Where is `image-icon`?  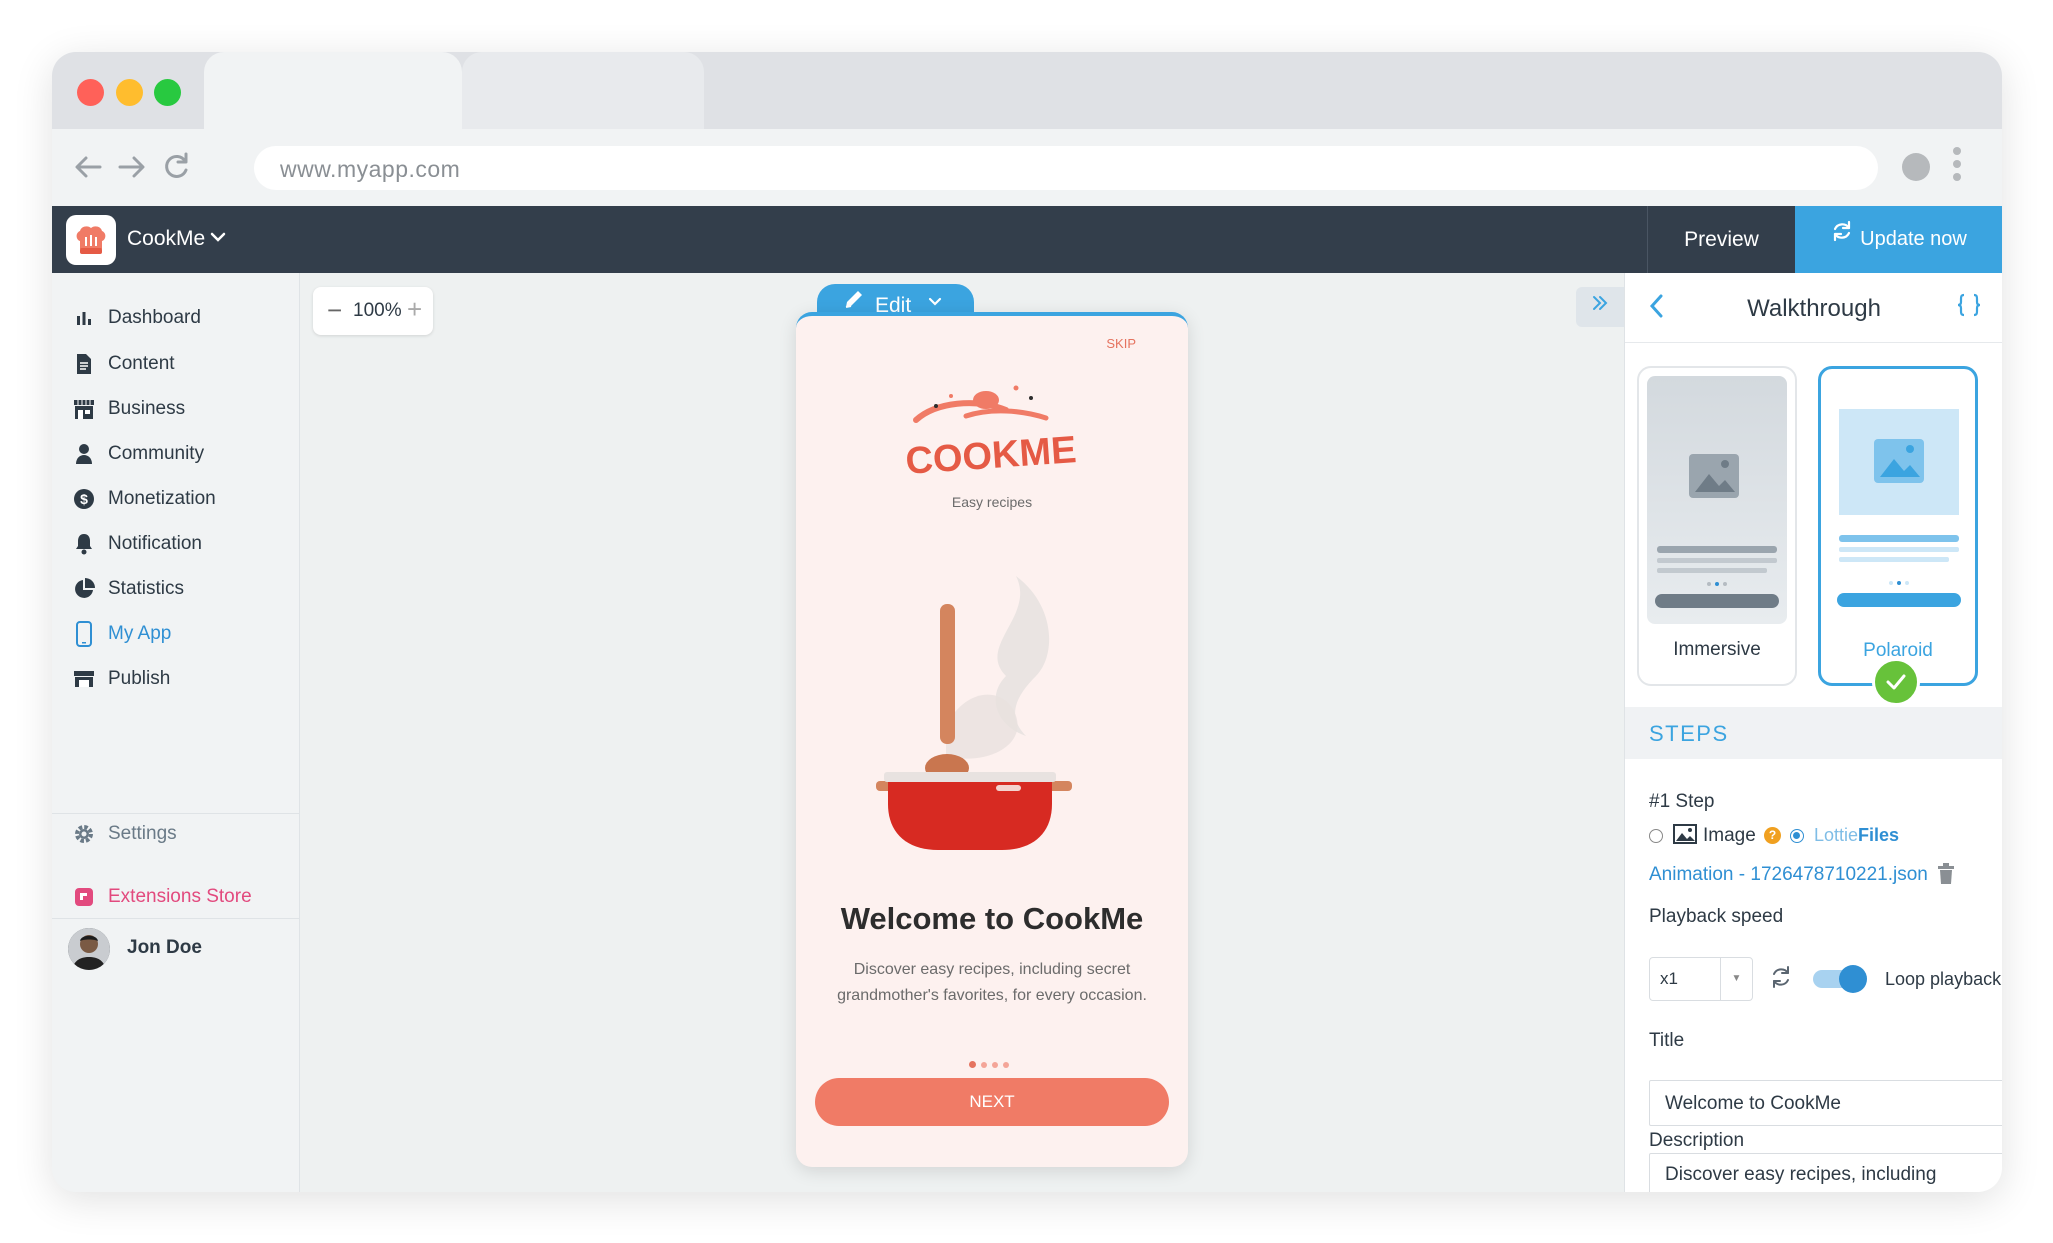 image-icon is located at coordinates (1685, 836).